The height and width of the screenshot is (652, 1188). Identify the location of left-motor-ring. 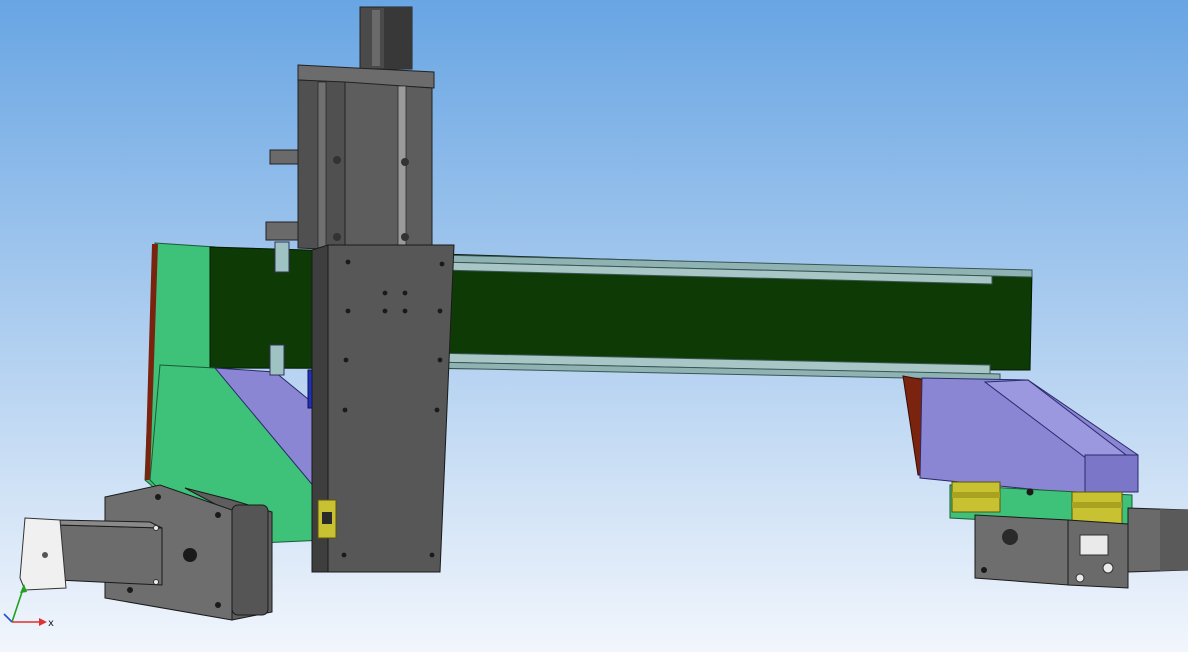
(250, 560).